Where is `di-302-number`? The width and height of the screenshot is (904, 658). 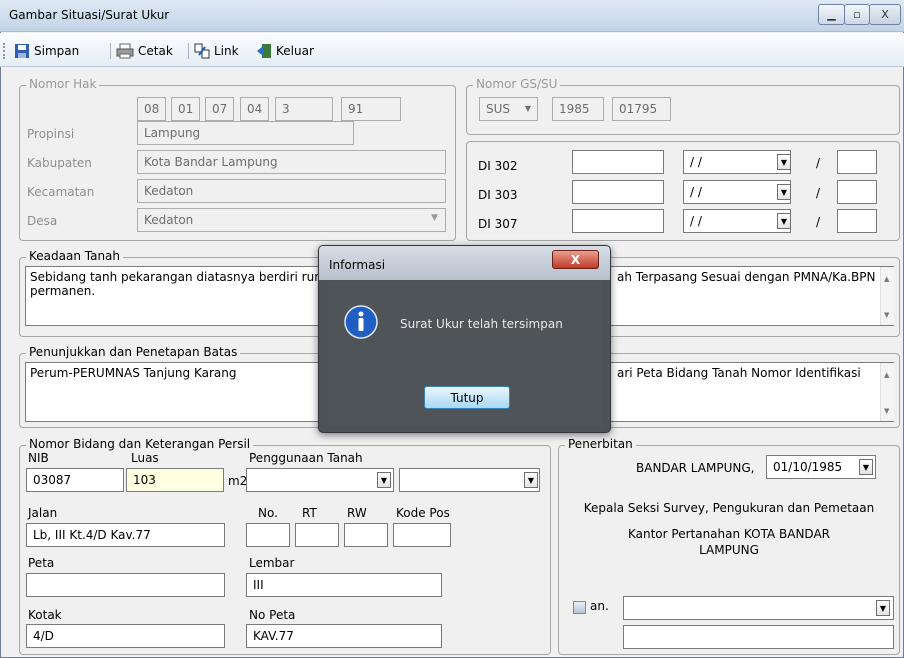 di-302-number is located at coordinates (857, 162).